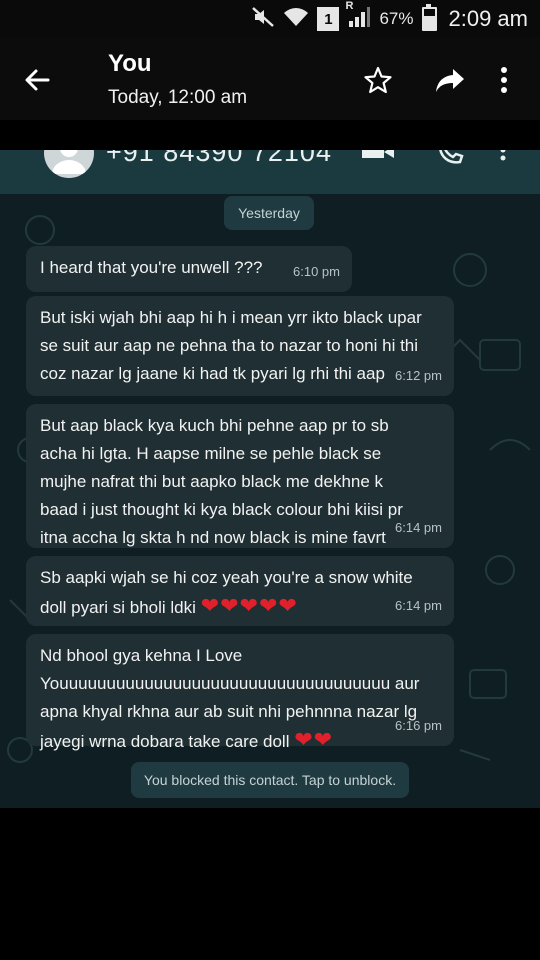  I want to click on share-button, so click(450, 80).